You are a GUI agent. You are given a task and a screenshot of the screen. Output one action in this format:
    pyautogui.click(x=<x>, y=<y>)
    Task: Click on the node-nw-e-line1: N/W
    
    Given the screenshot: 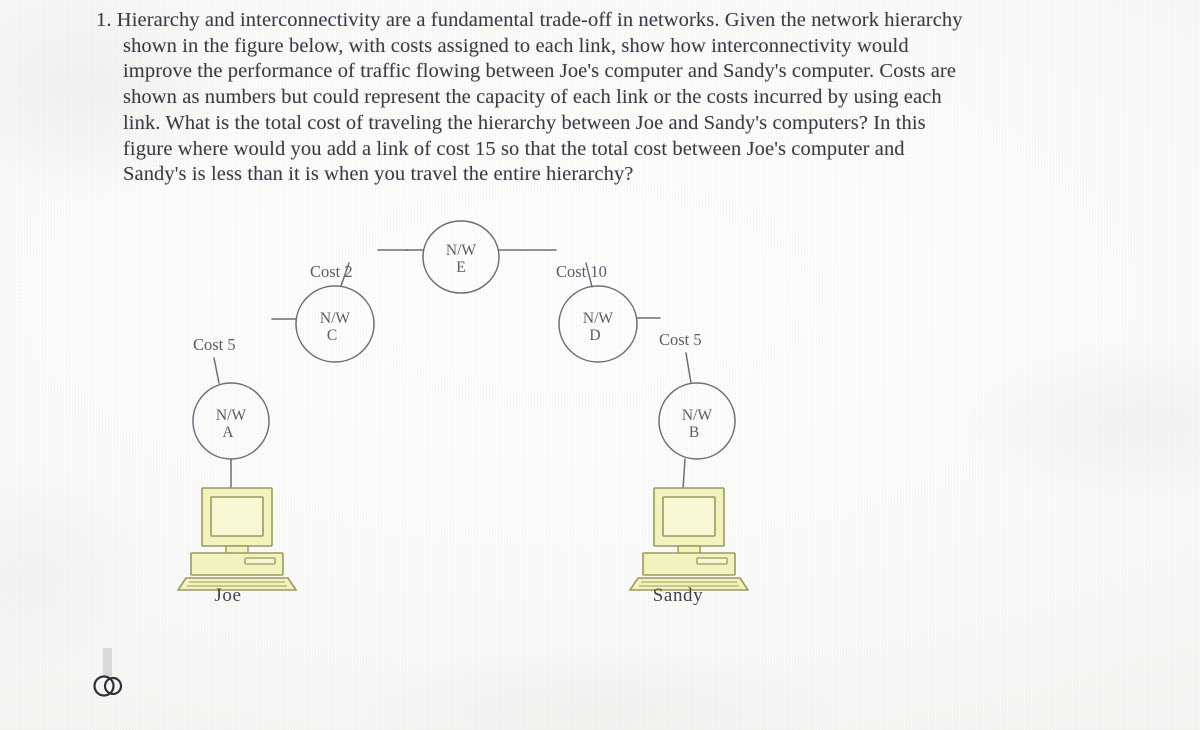 What is the action you would take?
    pyautogui.click(x=461, y=250)
    